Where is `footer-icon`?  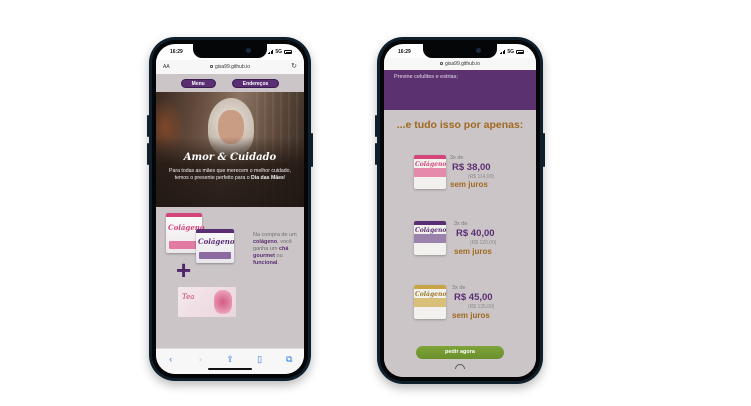
footer-icon is located at coordinates (460, 366).